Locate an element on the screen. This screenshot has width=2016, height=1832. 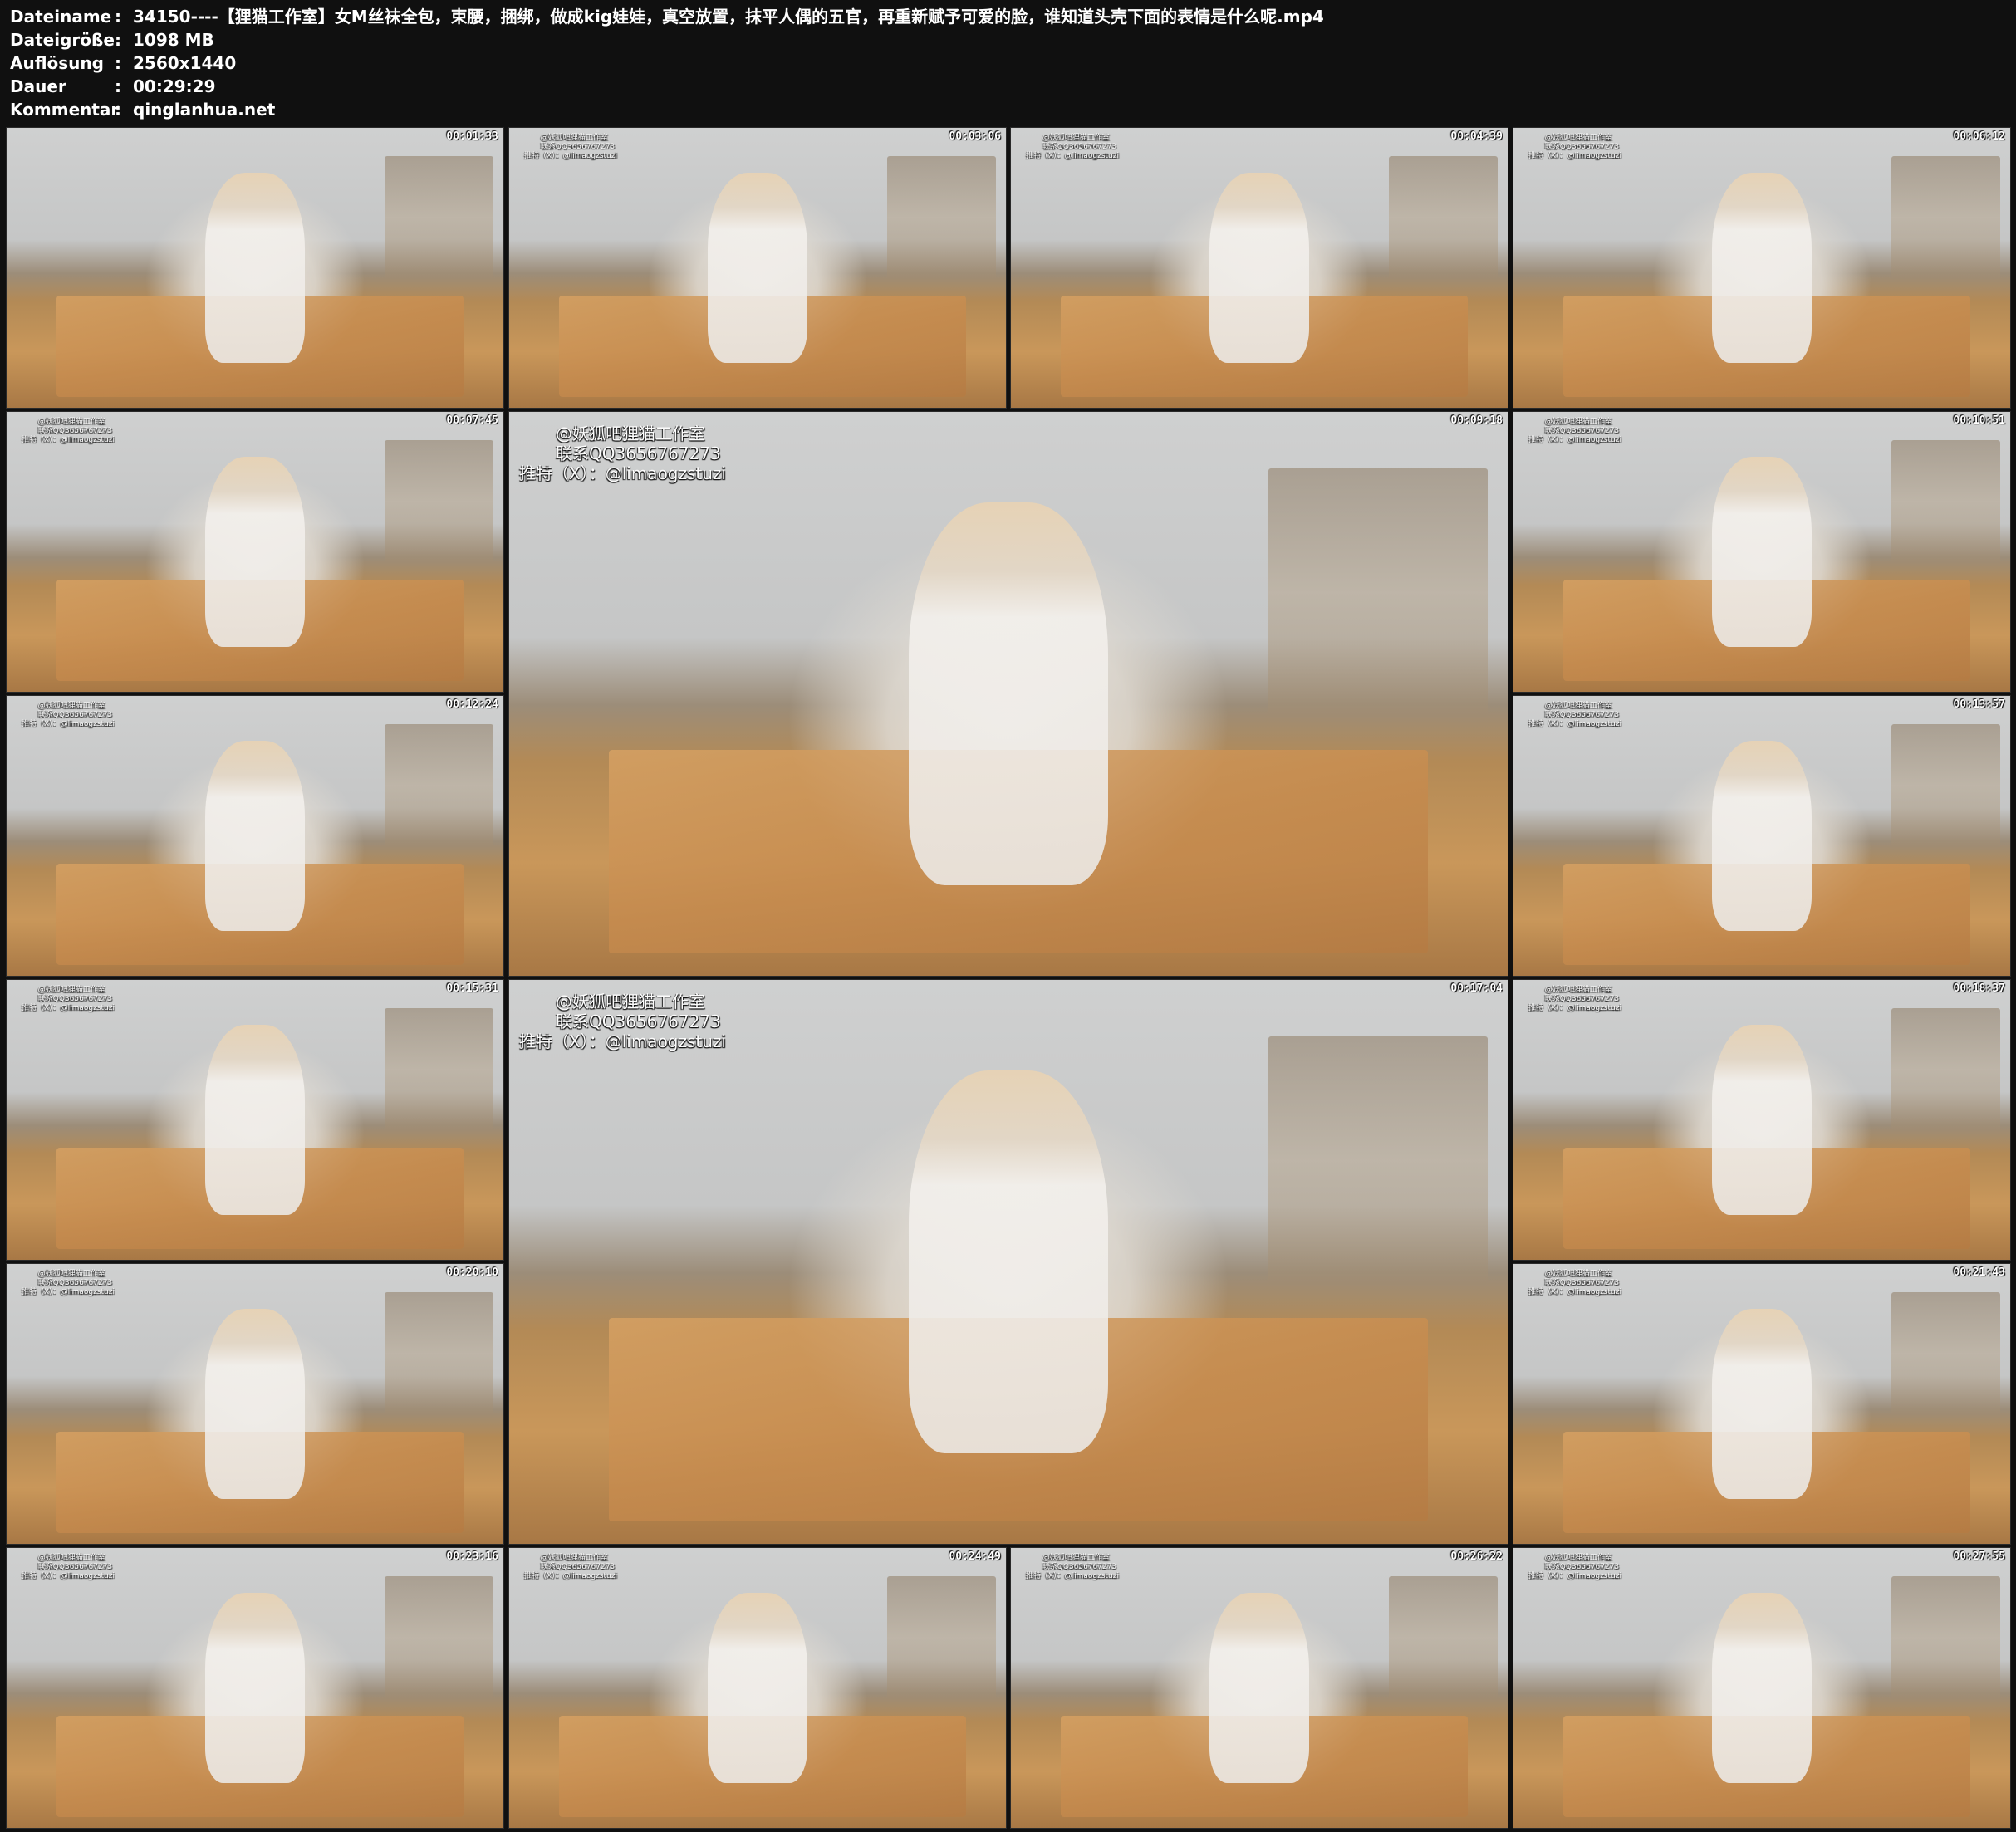
timestamp: 00:04:39 is located at coordinates (1476, 136).